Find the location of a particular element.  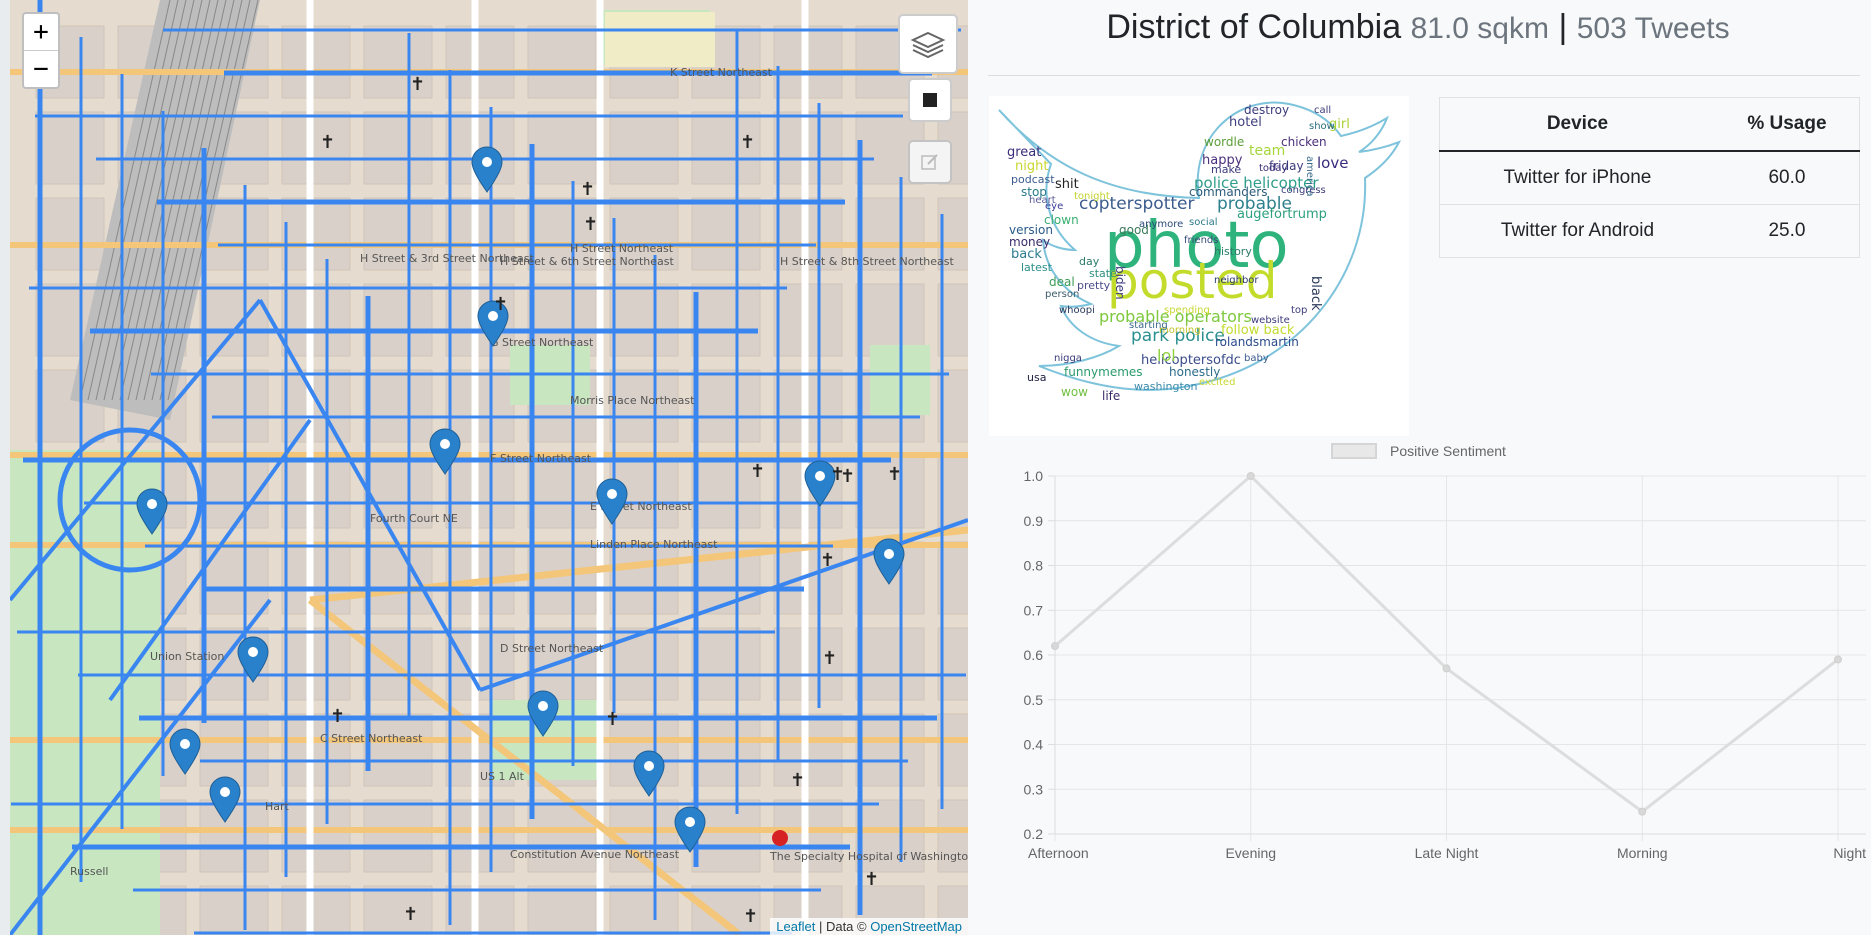

cloud-word: friday is located at coordinates (1286, 166).